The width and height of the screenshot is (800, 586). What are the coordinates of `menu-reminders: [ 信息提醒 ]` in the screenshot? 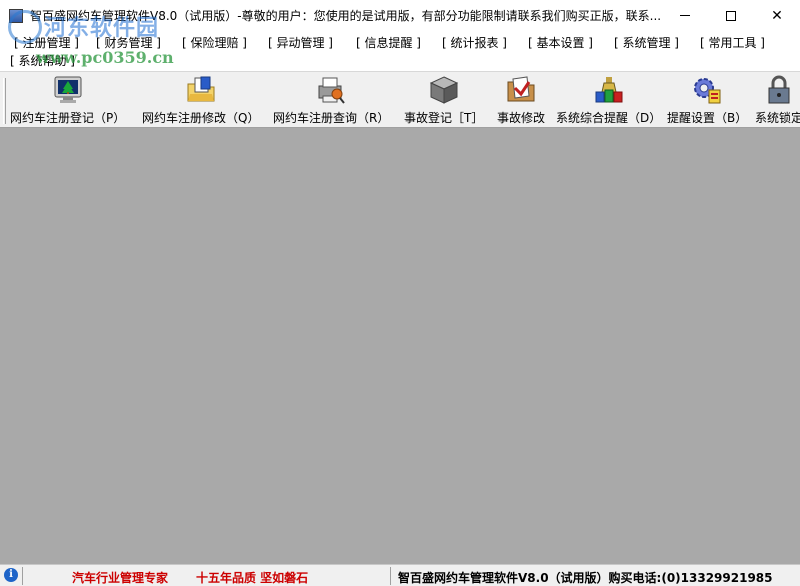 It's located at (388, 42).